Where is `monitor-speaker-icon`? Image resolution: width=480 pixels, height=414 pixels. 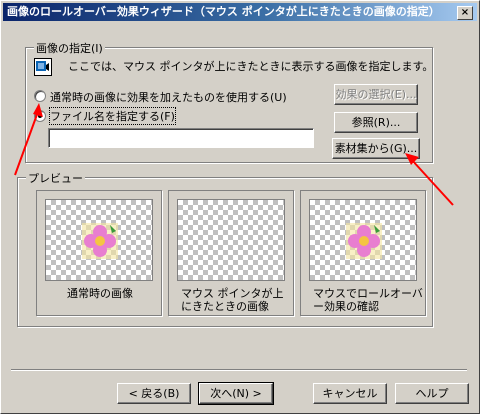
monitor-speaker-icon is located at coordinates (42, 66).